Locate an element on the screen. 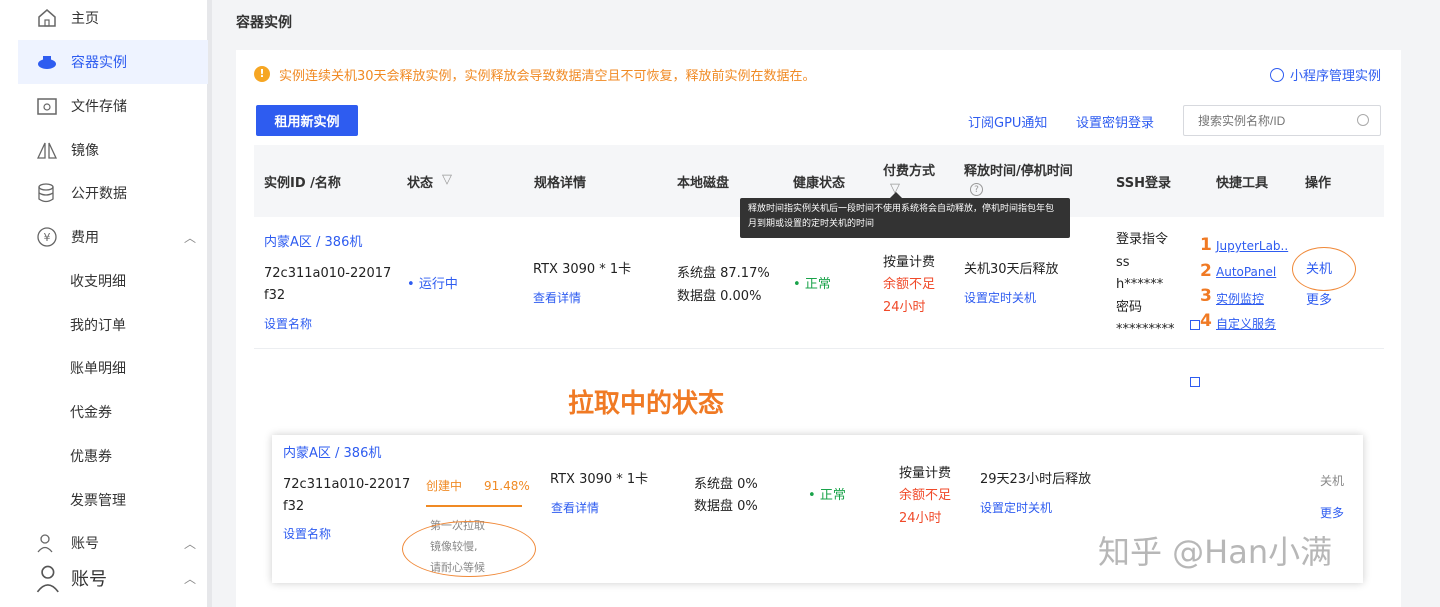 Image resolution: width=1440 pixels, height=607 pixels. set-key-login-link: 设置密钥登录 is located at coordinates (1115, 121).